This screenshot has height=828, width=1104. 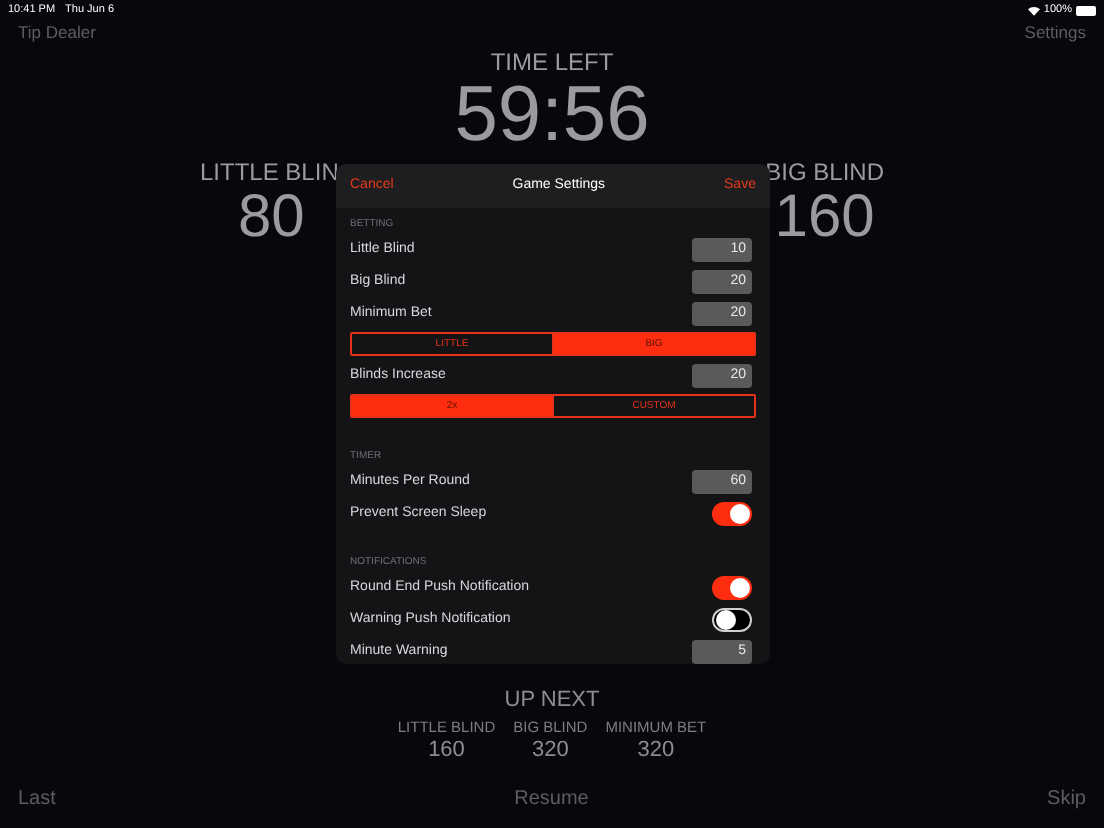 What do you see at coordinates (552, 116) in the screenshot?
I see `timer-value: 59:56` at bounding box center [552, 116].